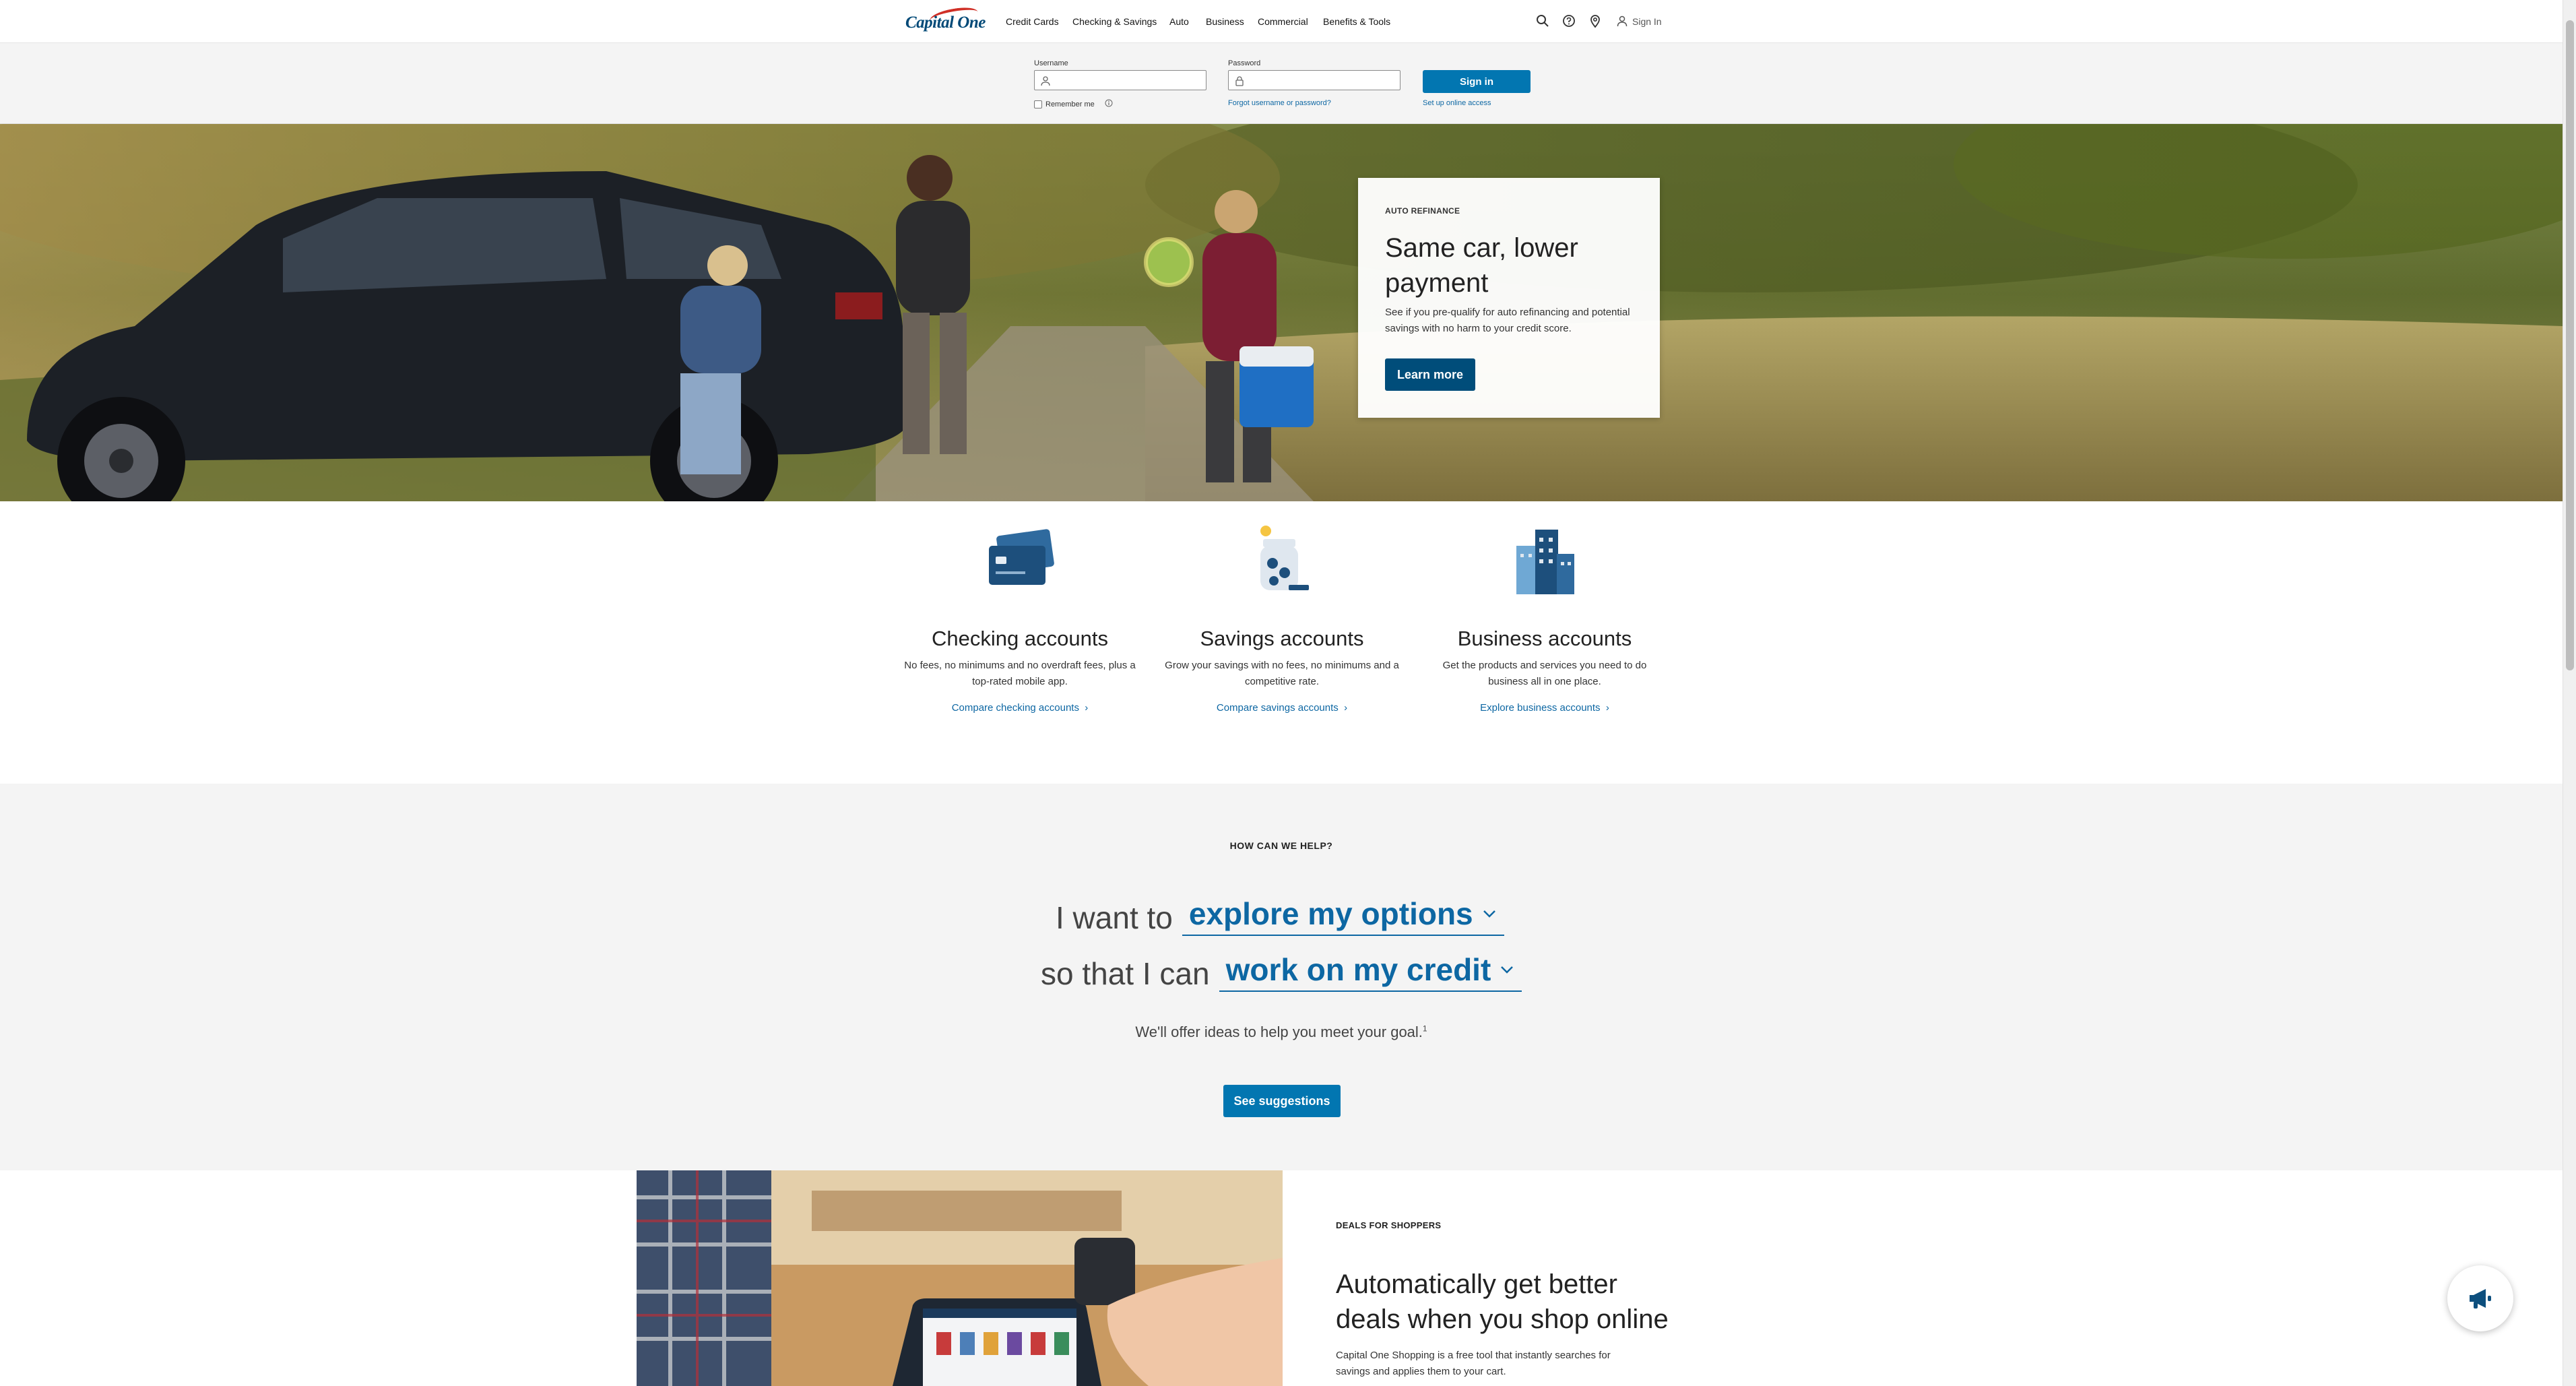 Image resolution: width=2576 pixels, height=1386 pixels. What do you see at coordinates (1314, 80) in the screenshot?
I see `password-field` at bounding box center [1314, 80].